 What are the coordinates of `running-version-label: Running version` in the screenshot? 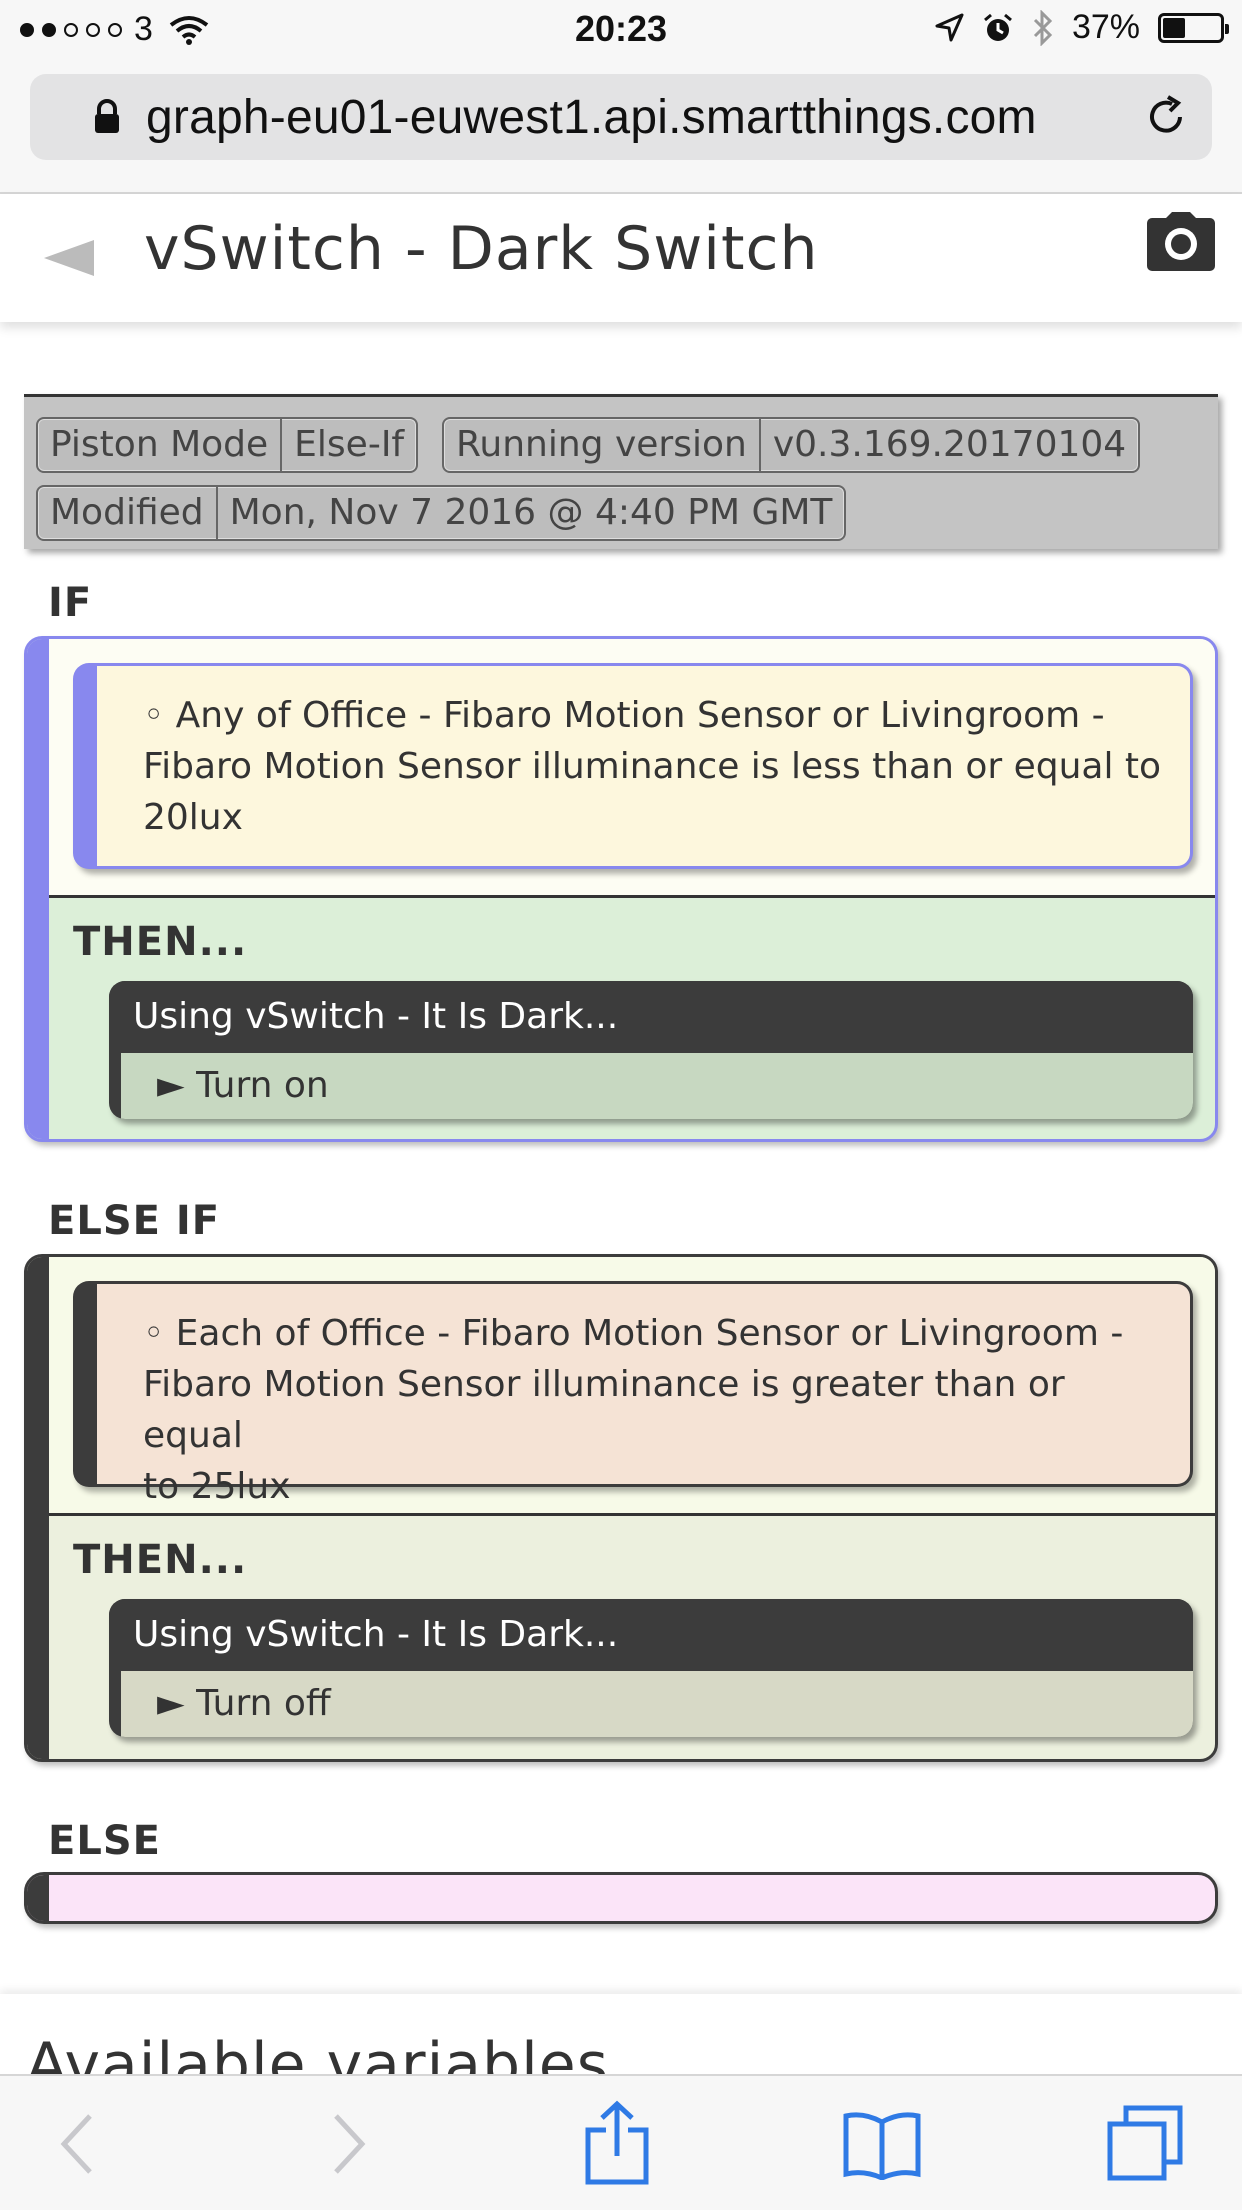 It's located at (602, 445).